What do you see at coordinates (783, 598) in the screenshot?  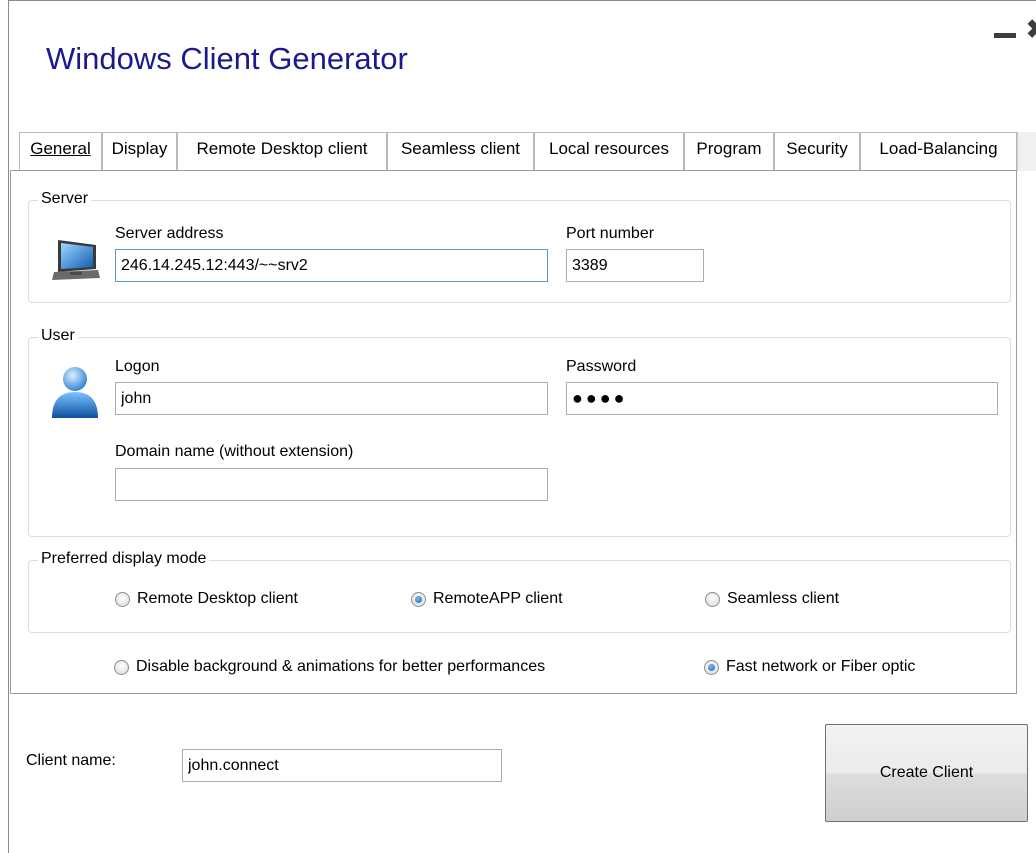 I see `radio-label: Seamless client` at bounding box center [783, 598].